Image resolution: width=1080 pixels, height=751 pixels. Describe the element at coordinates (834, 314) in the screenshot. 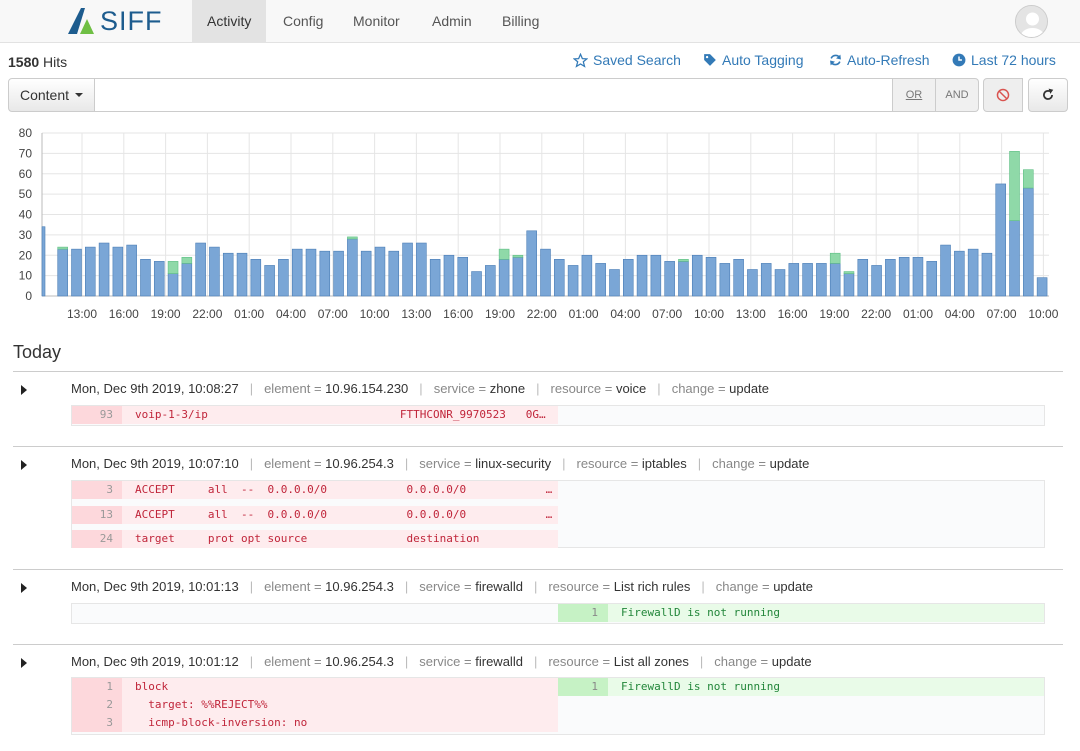

I see `x-tick-label: 19:00` at that location.